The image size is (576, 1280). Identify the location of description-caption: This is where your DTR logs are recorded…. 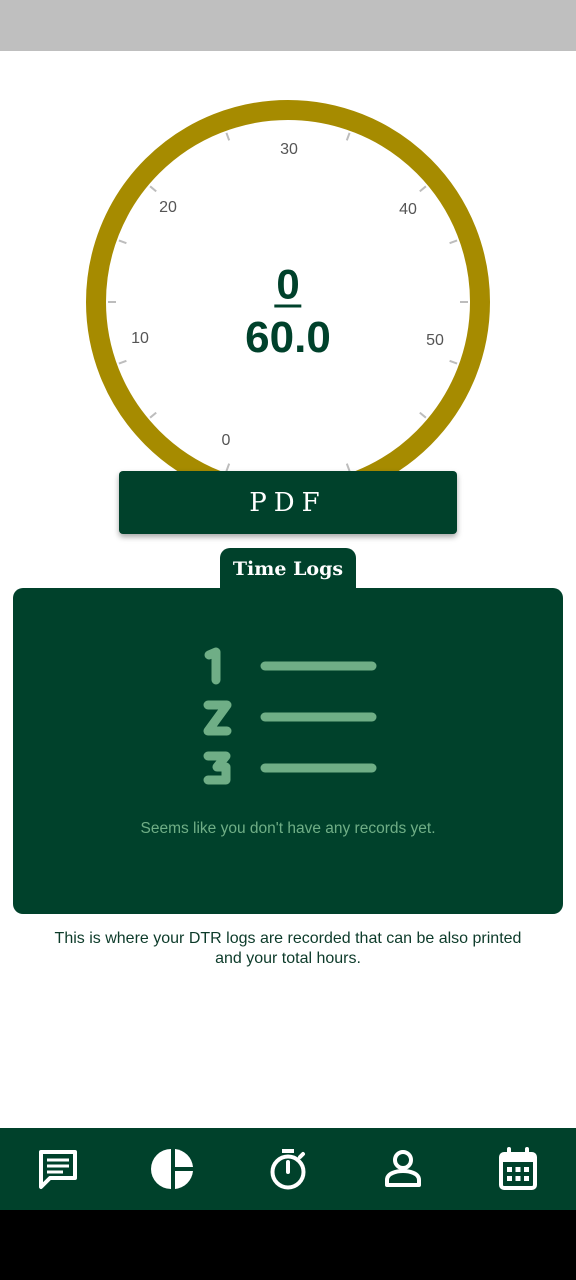
(288, 948).